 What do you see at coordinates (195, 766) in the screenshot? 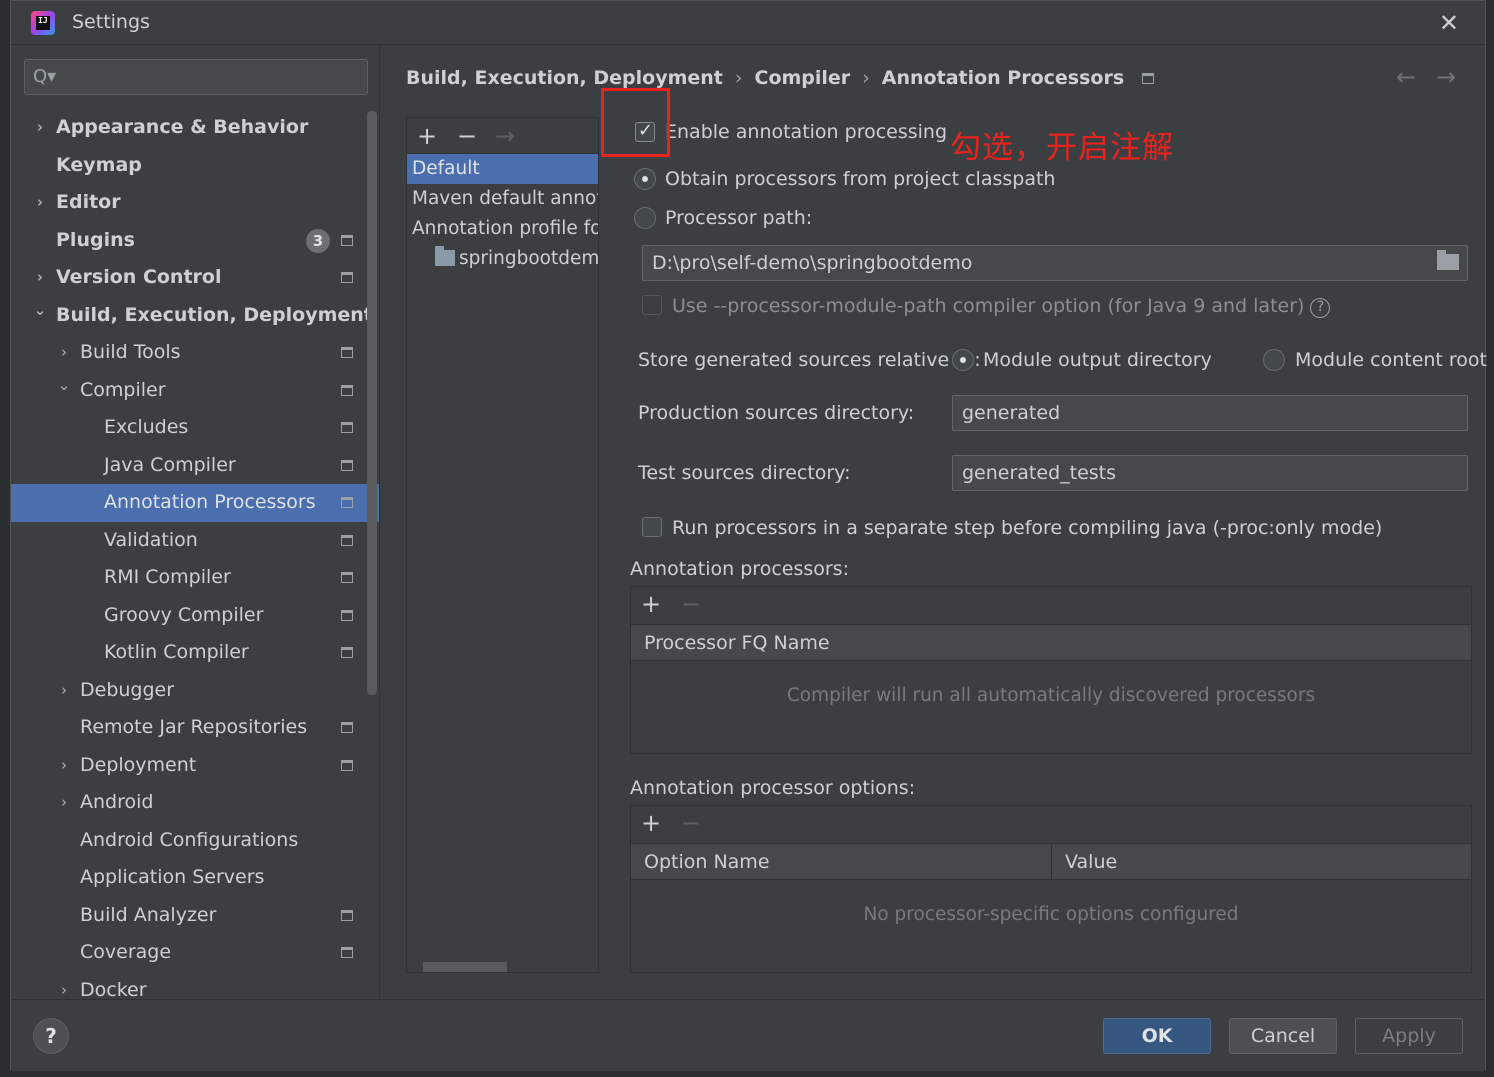
I see `sidebar-item-deployment: › Deployment` at bounding box center [195, 766].